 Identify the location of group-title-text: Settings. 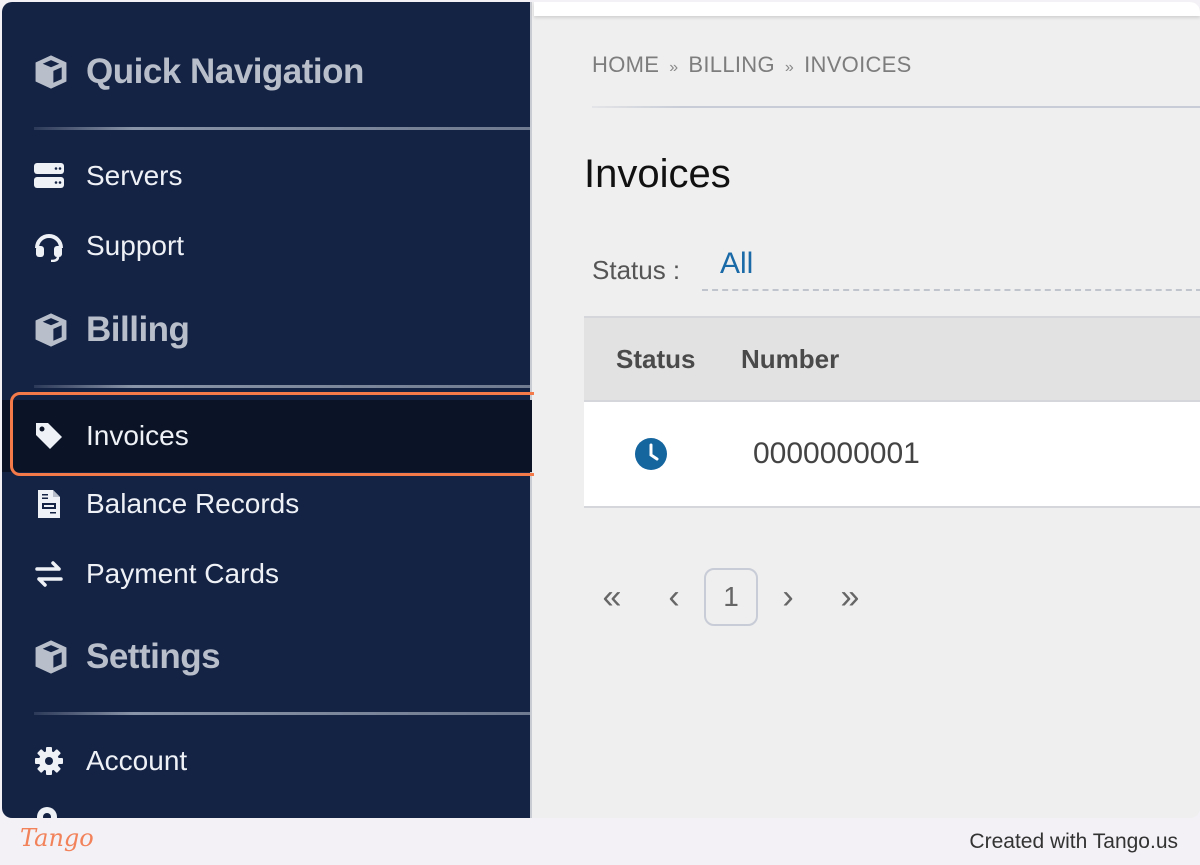
(153, 656).